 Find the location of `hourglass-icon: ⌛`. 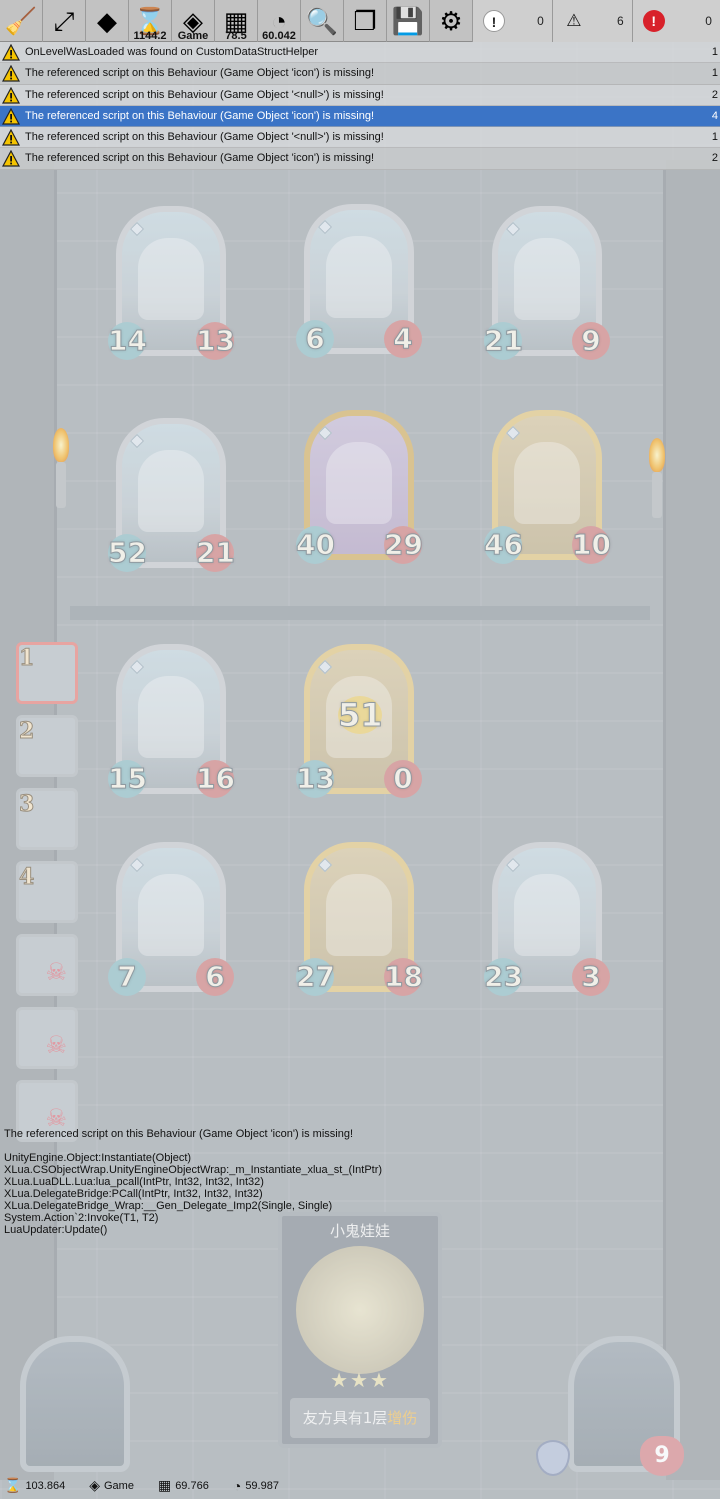

hourglass-icon: ⌛ is located at coordinates (13, 1485).